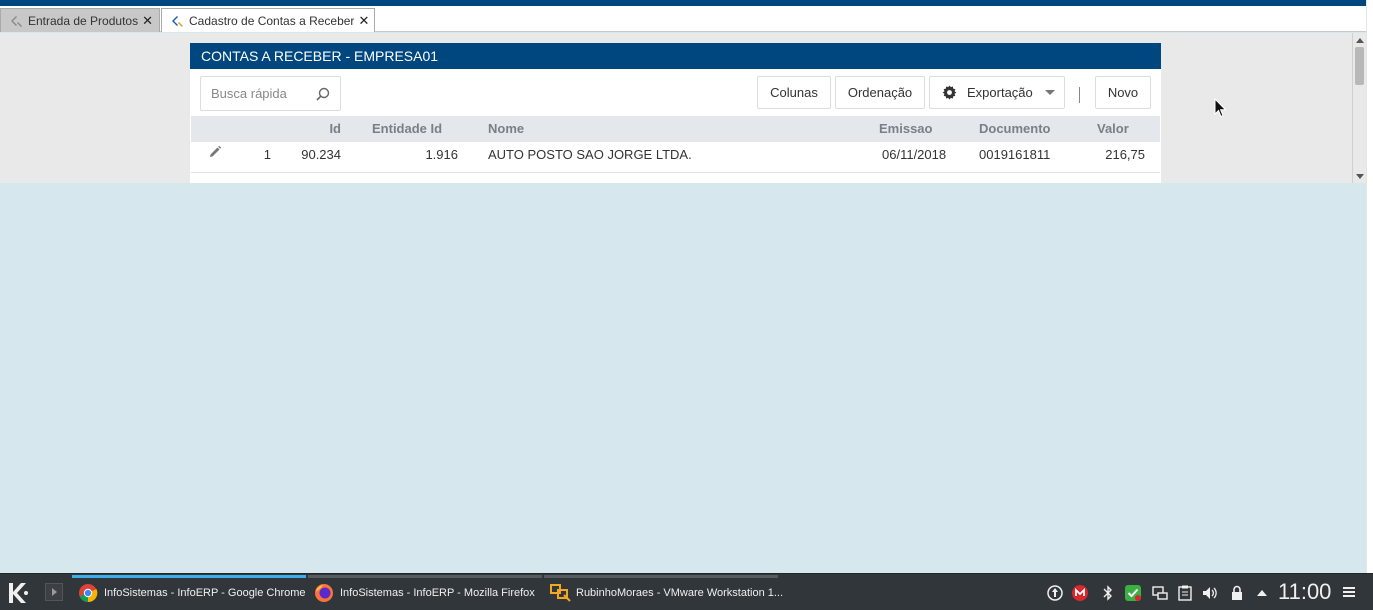 This screenshot has height=610, width=1373. I want to click on ordenacao-button: Ordenação, so click(880, 92).